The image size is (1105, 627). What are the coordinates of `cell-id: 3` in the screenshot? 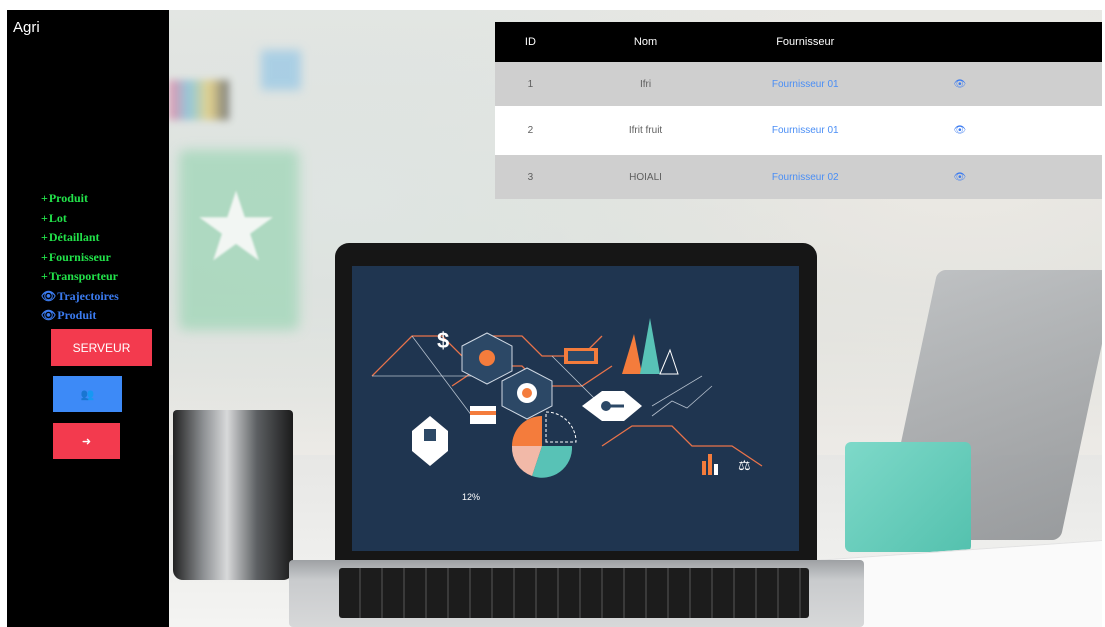 It's located at (530, 177).